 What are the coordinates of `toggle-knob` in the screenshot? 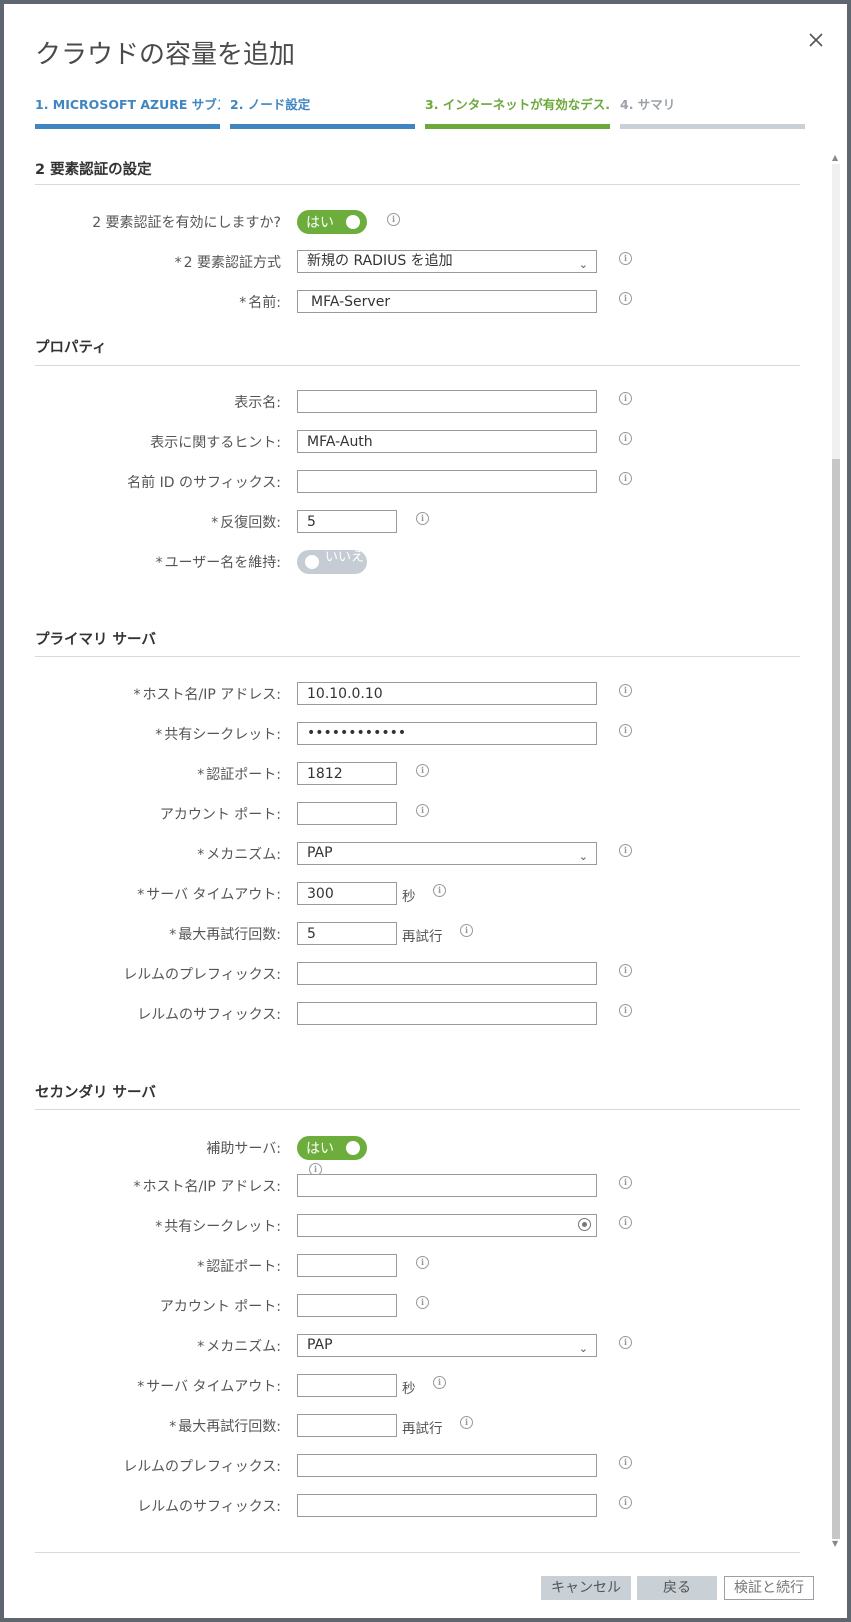 It's located at (312, 562).